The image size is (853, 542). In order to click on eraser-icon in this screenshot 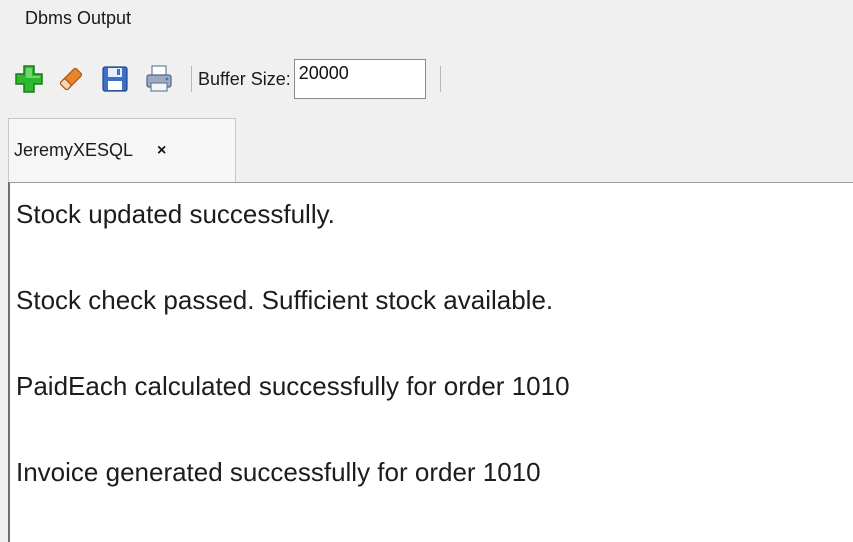, I will do `click(71, 79)`.